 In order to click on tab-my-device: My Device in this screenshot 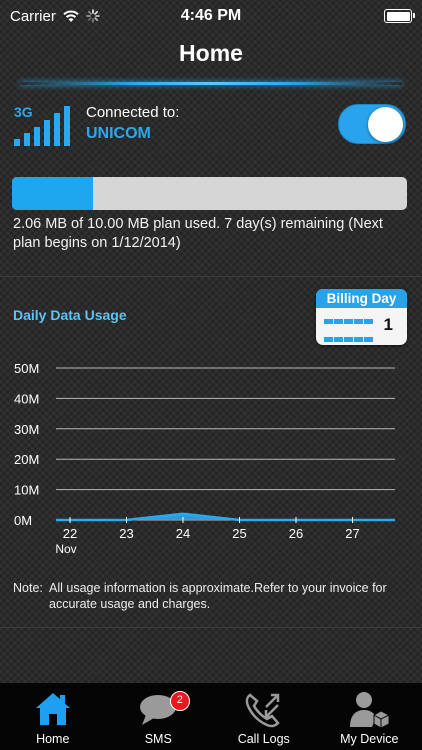, I will do `click(369, 716)`.